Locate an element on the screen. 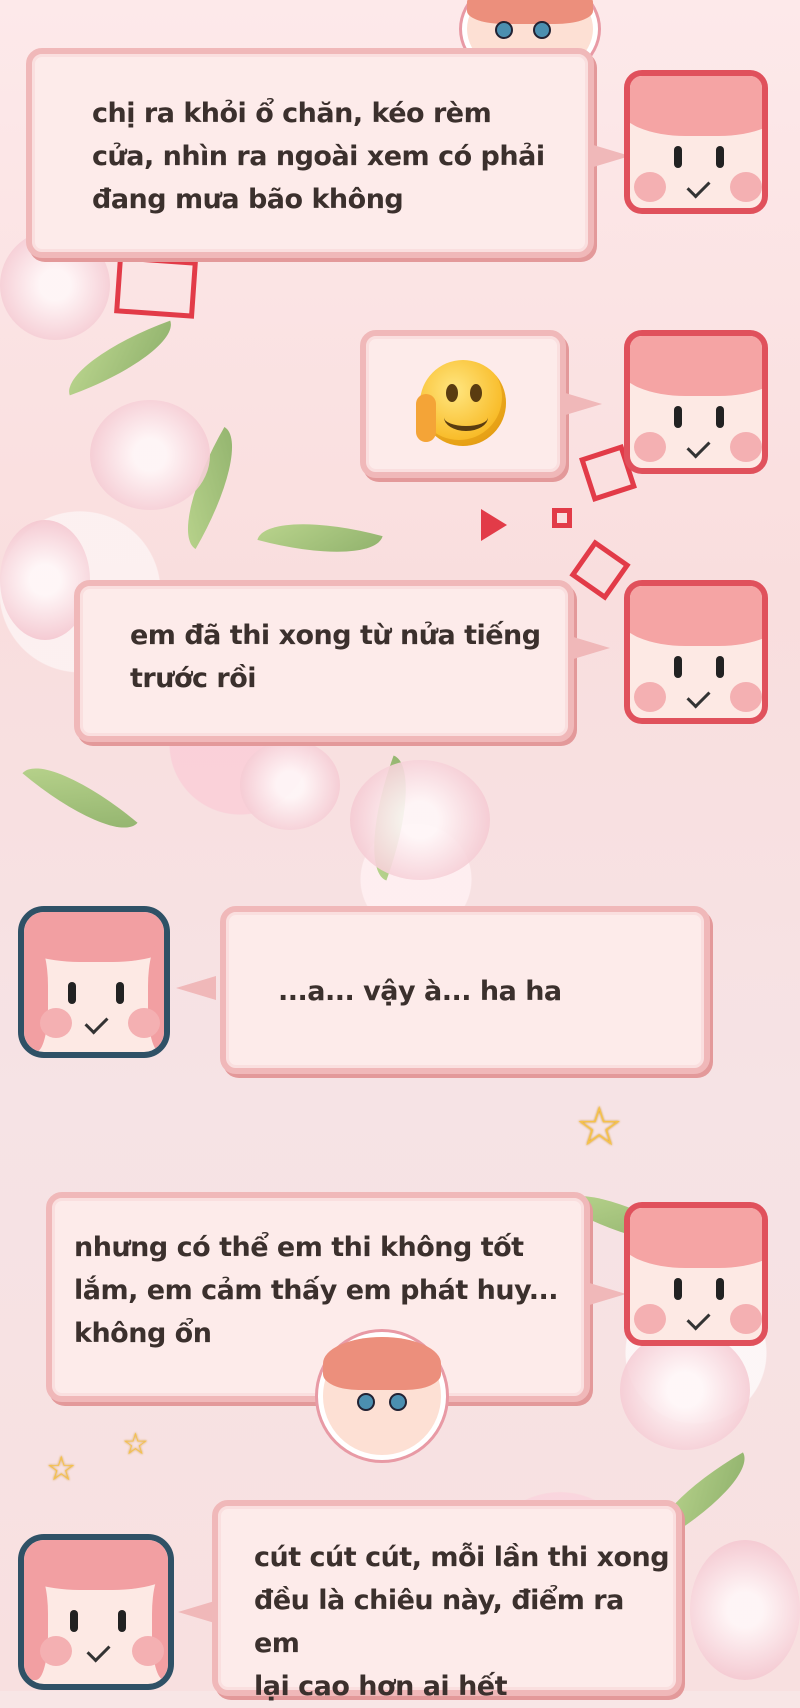  triangle-decoration is located at coordinates (494, 525).